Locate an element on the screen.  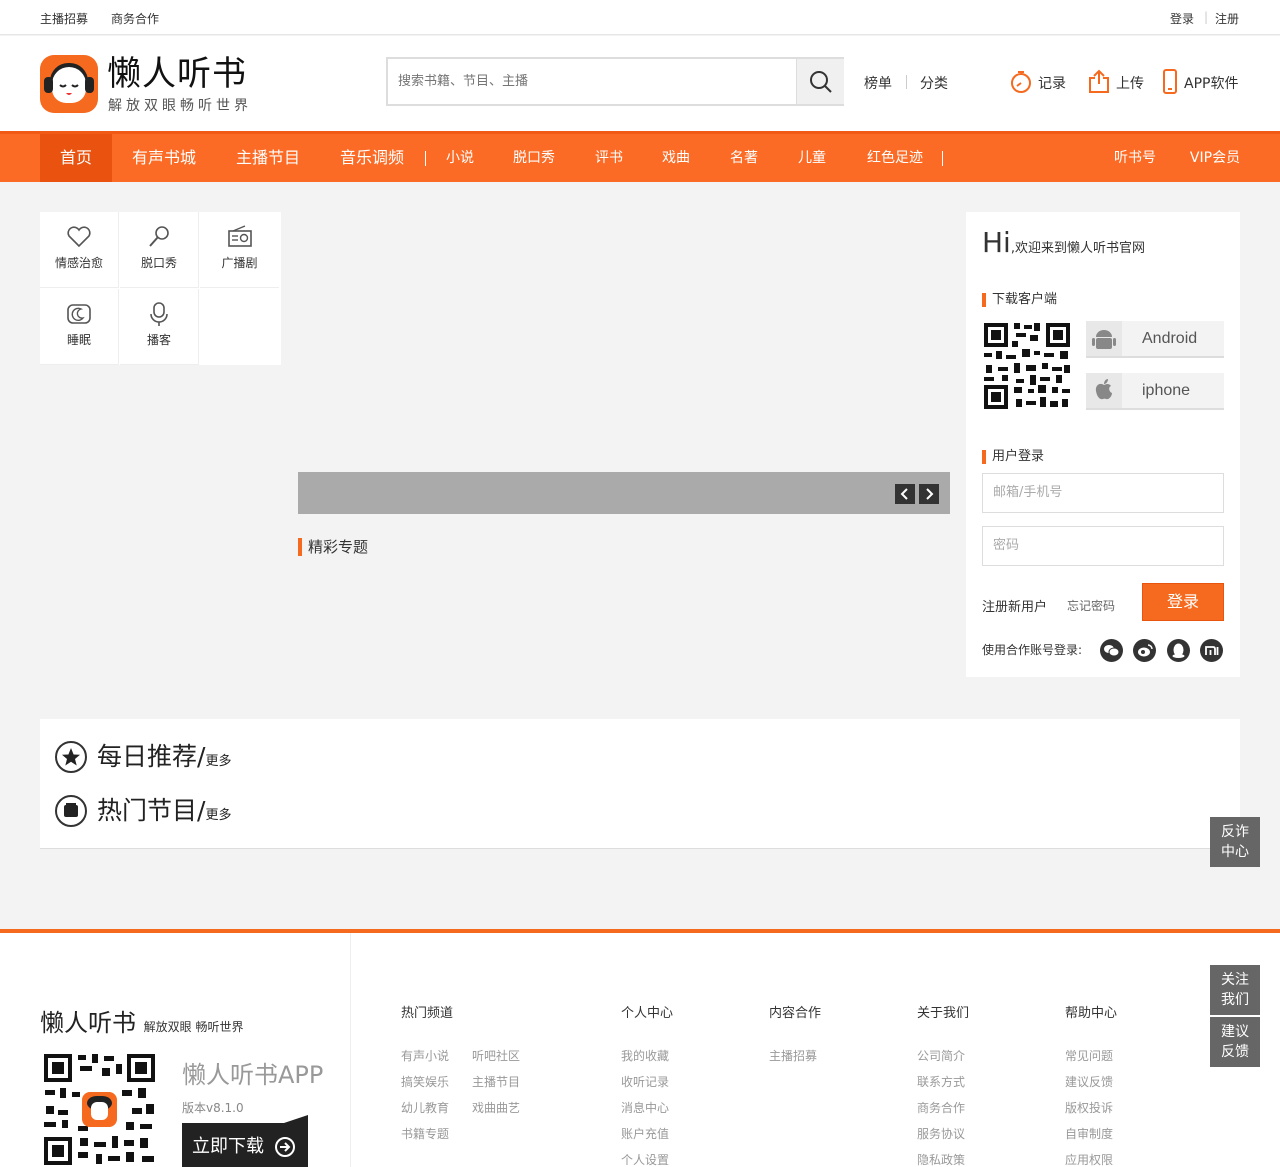
daily-more-link: 更多 is located at coordinates (218, 761).